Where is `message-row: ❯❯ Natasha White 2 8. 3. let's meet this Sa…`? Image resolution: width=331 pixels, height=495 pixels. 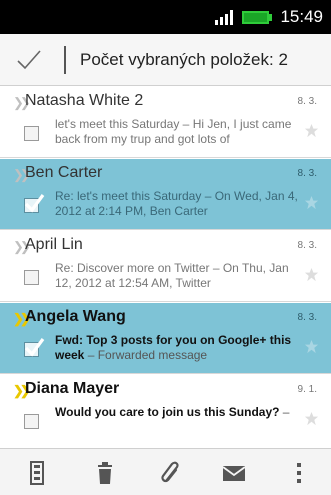 message-row: ❯❯ Natasha White 2 8. 3. let's meet this Sa… is located at coordinates (165, 122).